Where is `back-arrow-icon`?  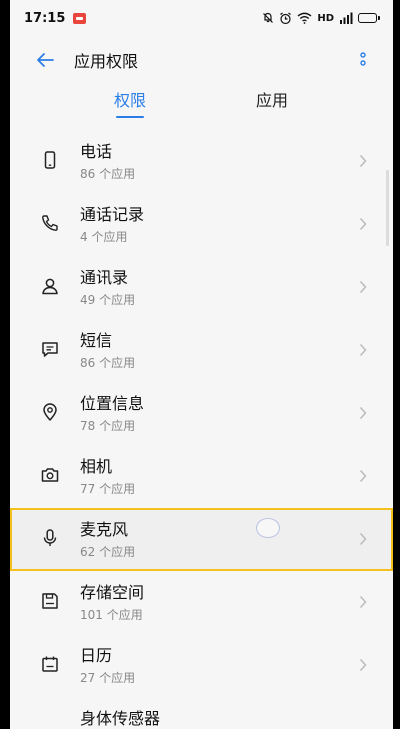
back-arrow-icon is located at coordinates (45, 60).